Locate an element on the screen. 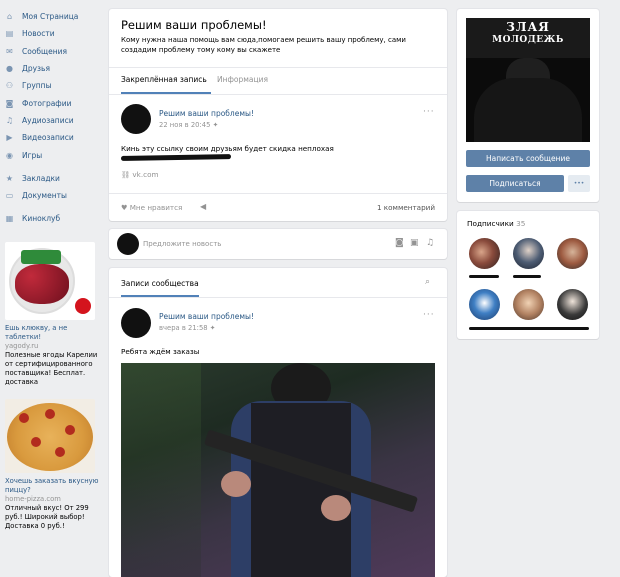  like-button: ♥ Мне нравится is located at coordinates (151, 207).